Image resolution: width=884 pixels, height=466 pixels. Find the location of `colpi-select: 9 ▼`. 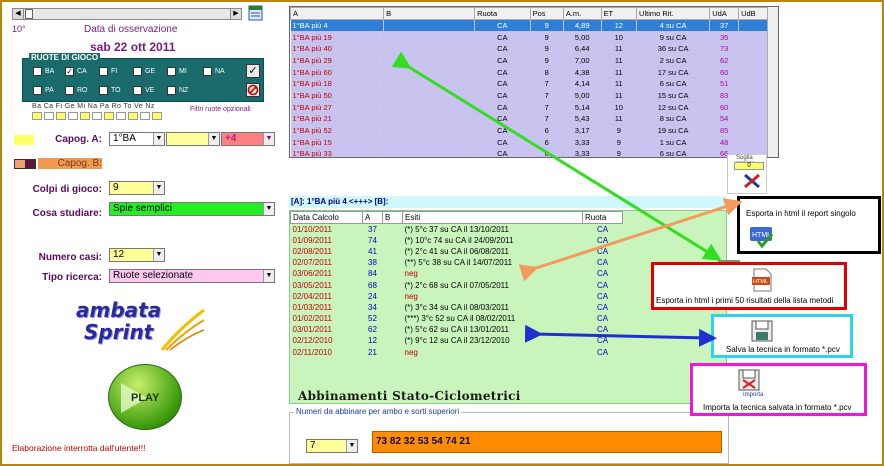

colpi-select: 9 ▼ is located at coordinates (137, 188).